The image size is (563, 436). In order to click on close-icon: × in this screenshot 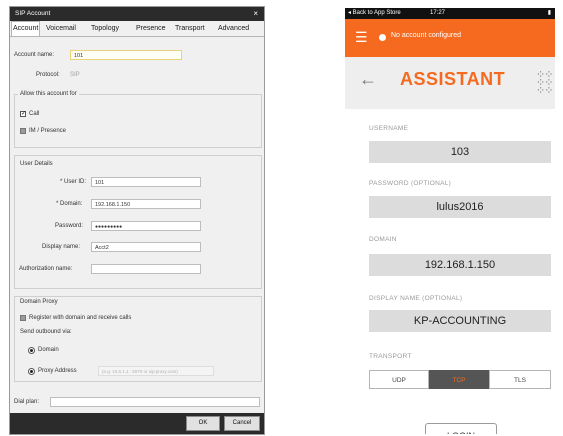, I will do `click(255, 14)`.